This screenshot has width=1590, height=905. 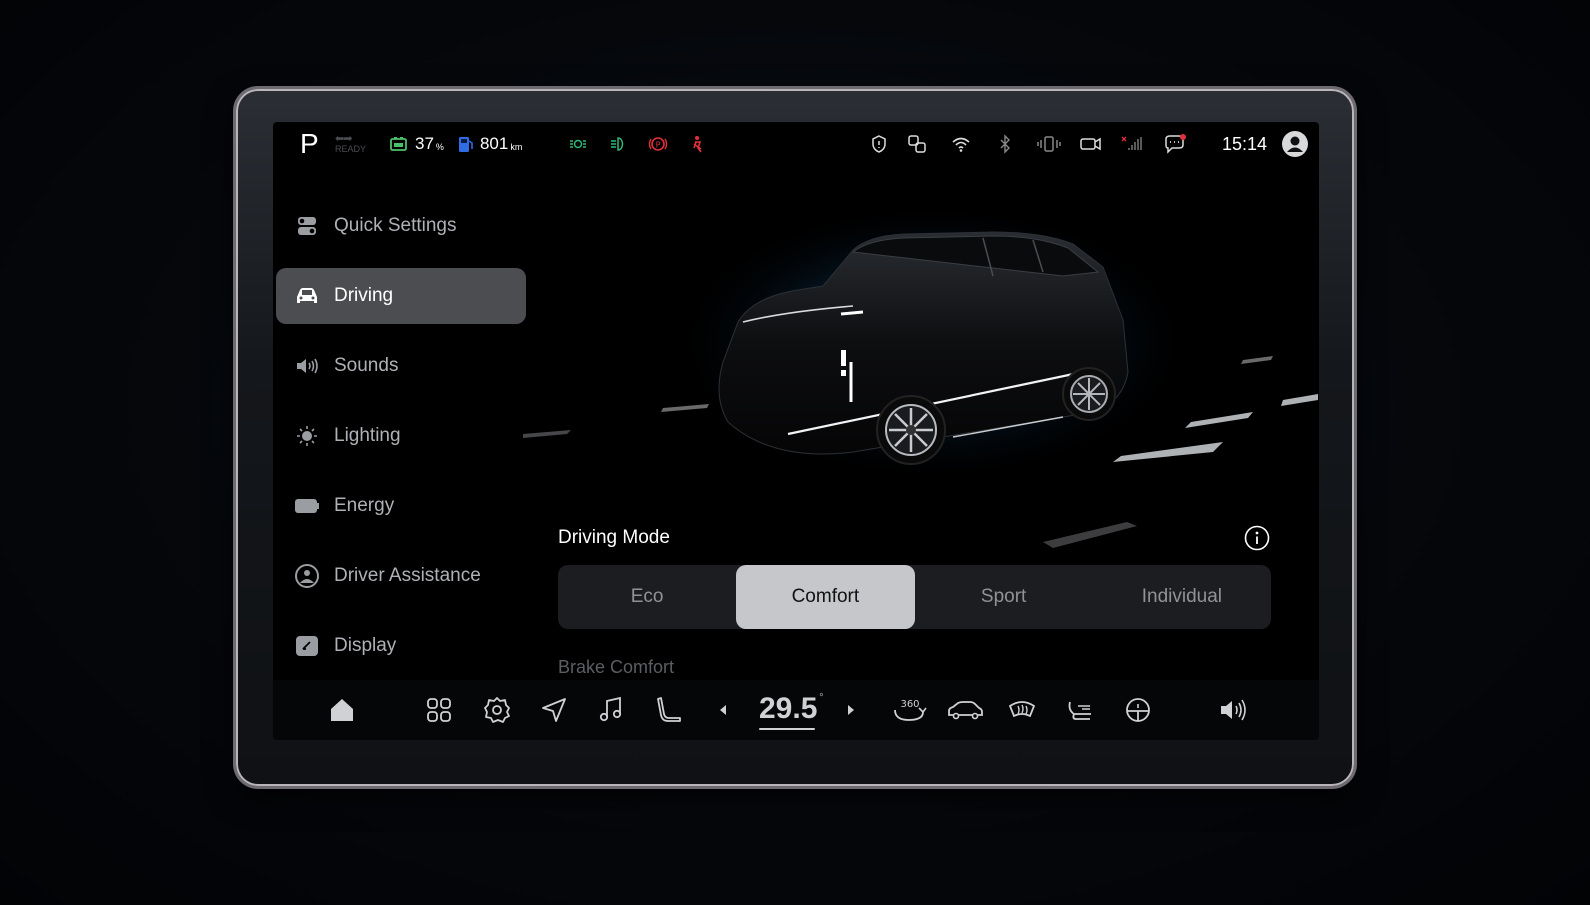 I want to click on car-icon, so click(x=307, y=296).